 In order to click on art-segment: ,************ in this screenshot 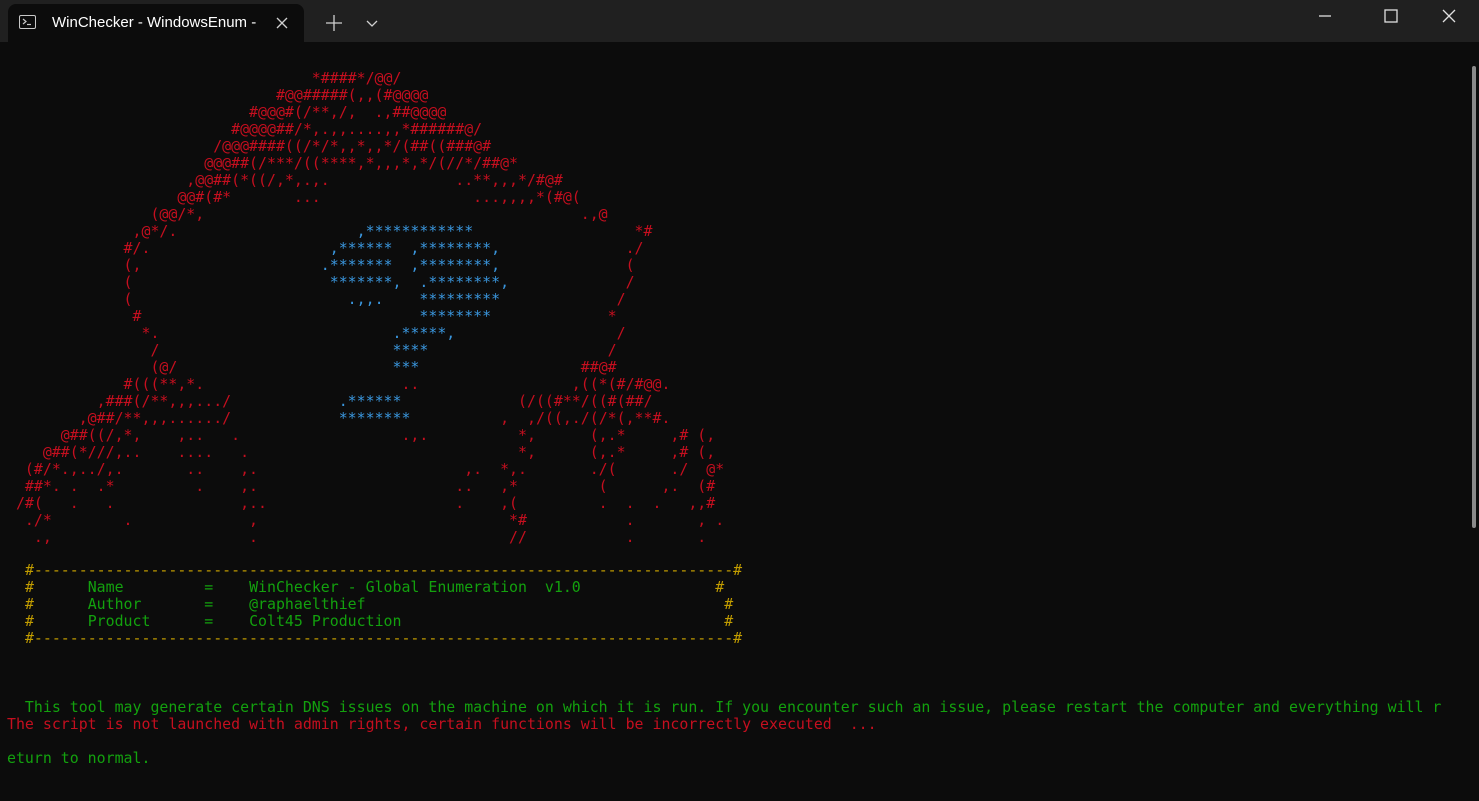, I will do `click(357, 231)`.